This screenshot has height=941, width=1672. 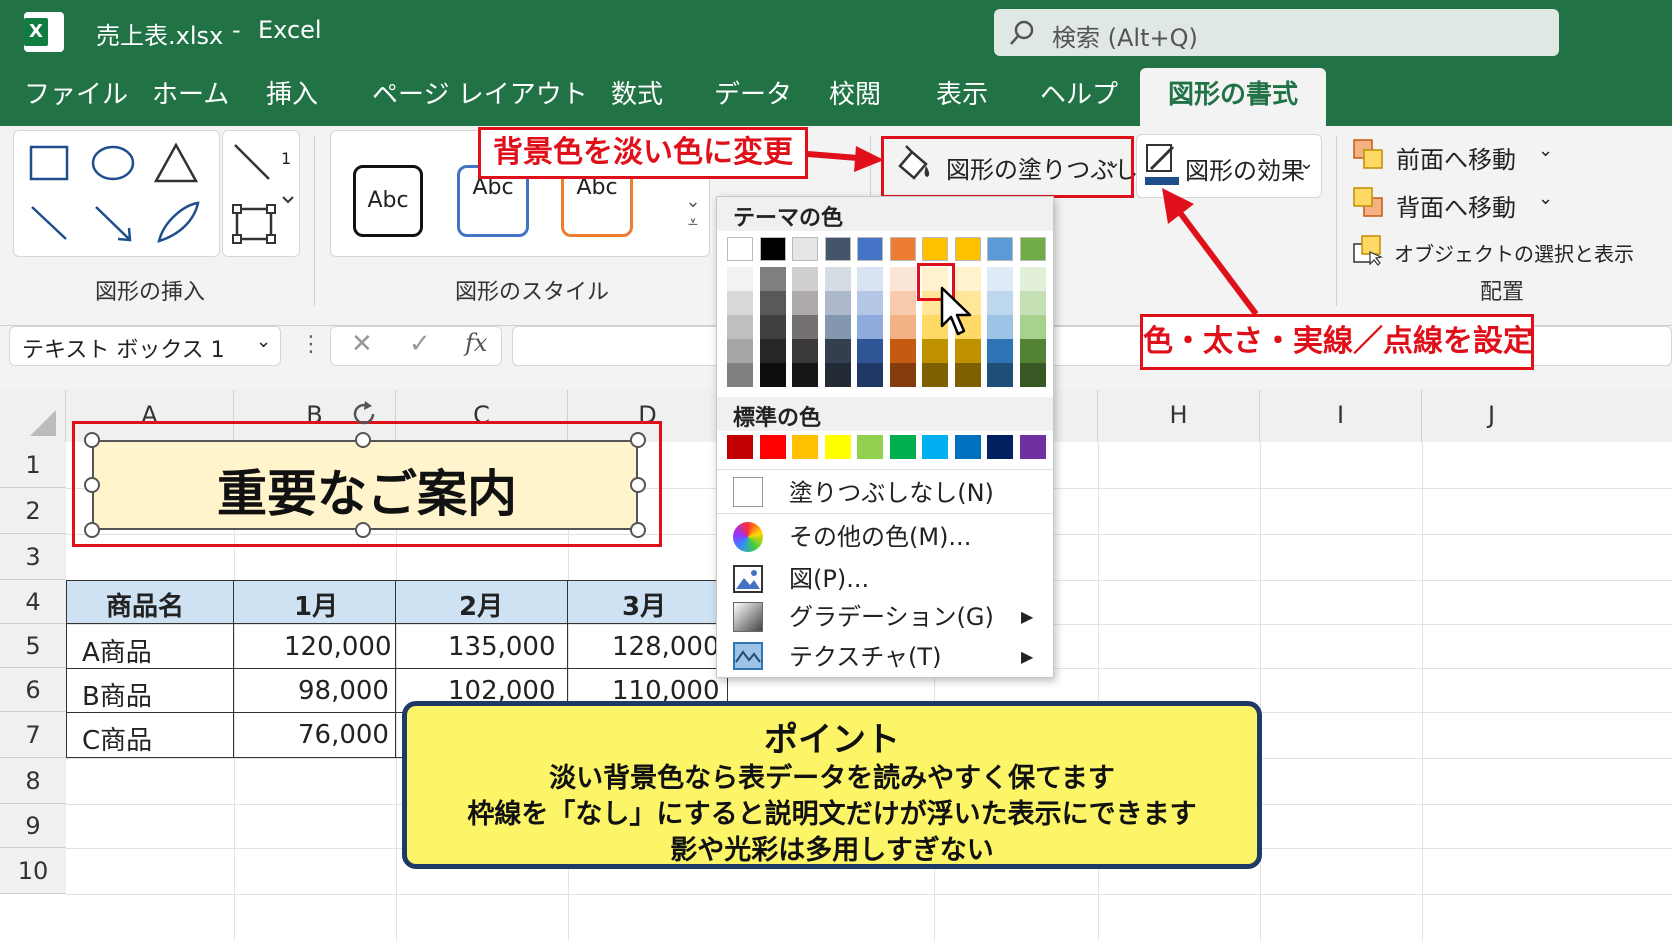 What do you see at coordinates (117, 694) in the screenshot?
I see `table-cell: B商品` at bounding box center [117, 694].